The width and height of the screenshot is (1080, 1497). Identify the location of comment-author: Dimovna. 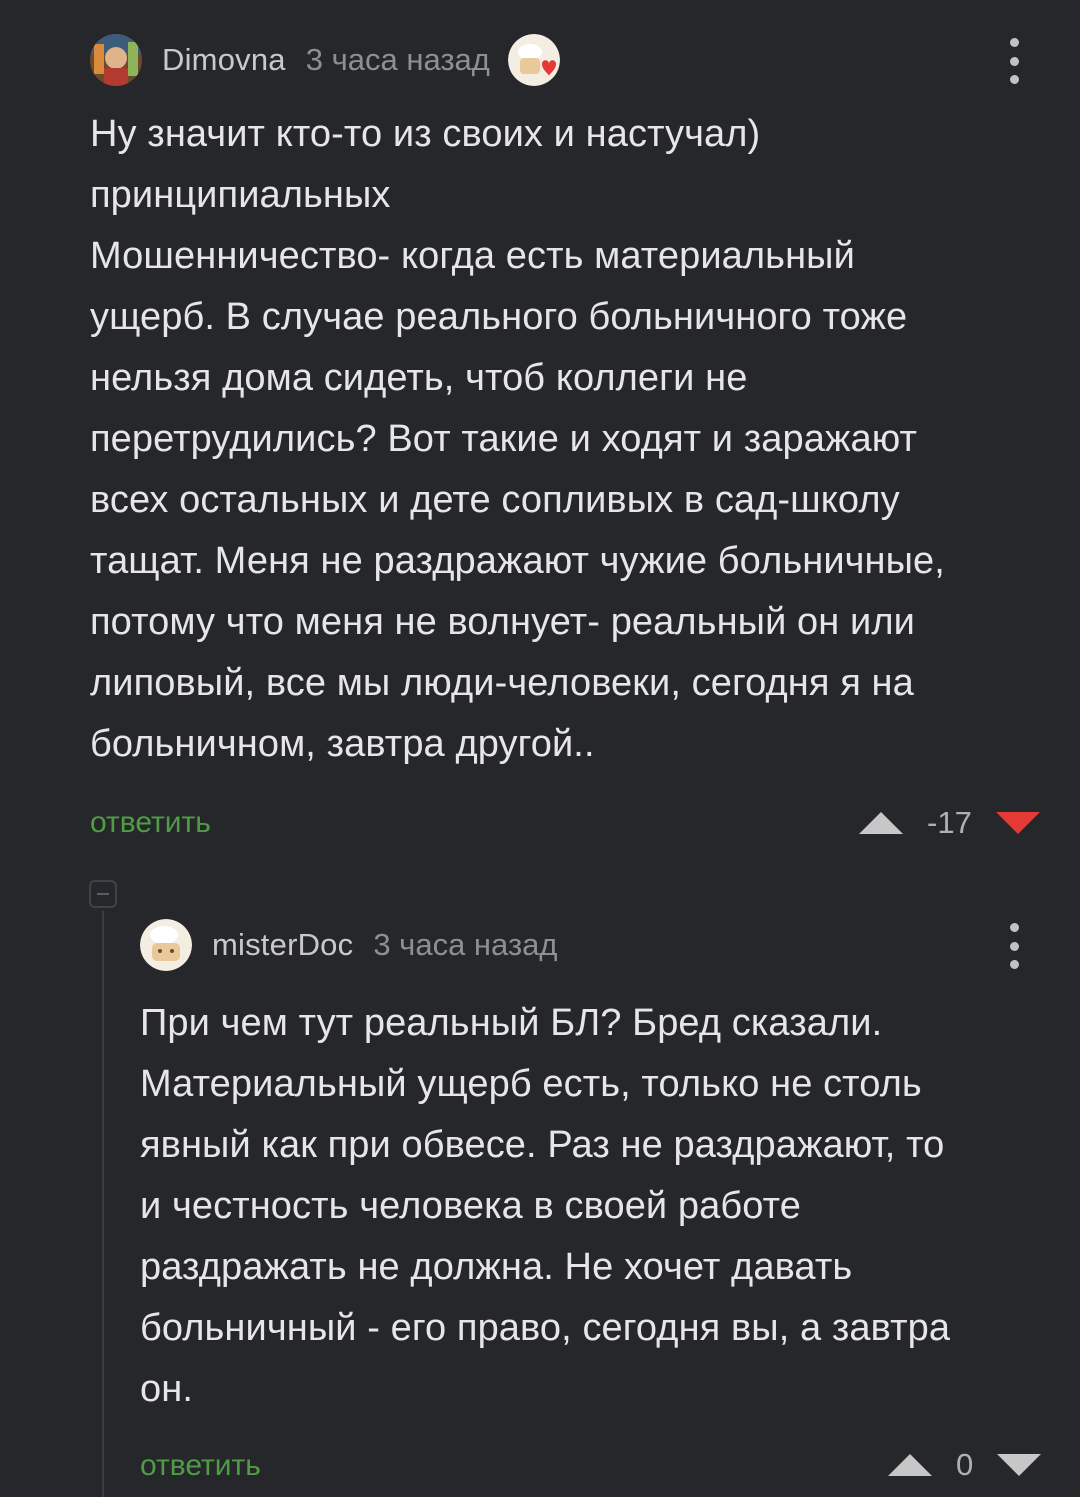
(224, 60).